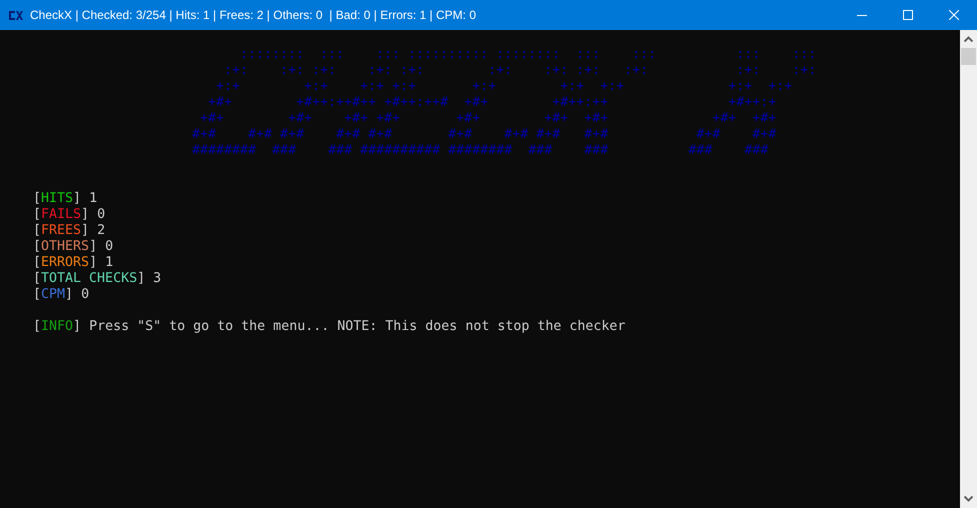 The image size is (977, 508). I want to click on ascii-art-line: +#+ +#+ +#+ +#+ +#+ +#+ +#+ +#+ +#+, so click(488, 119).